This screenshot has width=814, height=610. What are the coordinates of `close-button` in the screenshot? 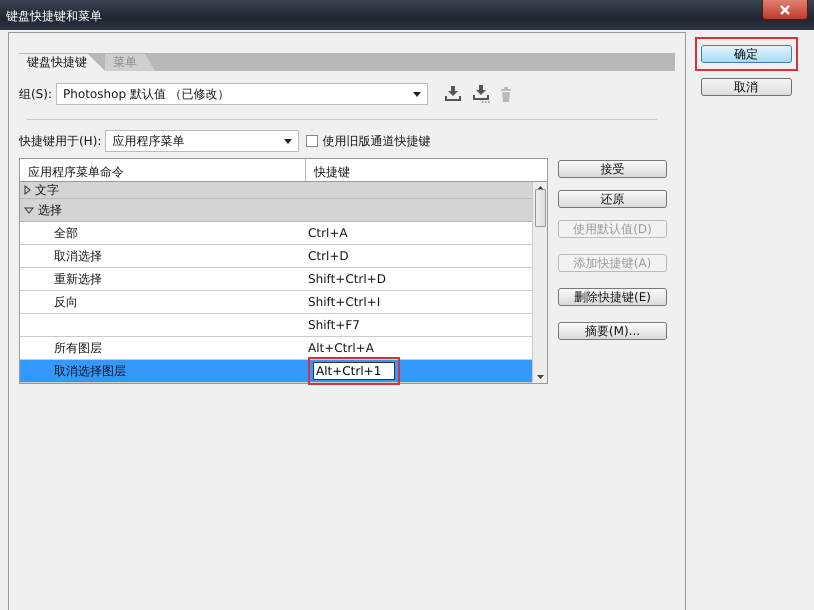 It's located at (785, 10).